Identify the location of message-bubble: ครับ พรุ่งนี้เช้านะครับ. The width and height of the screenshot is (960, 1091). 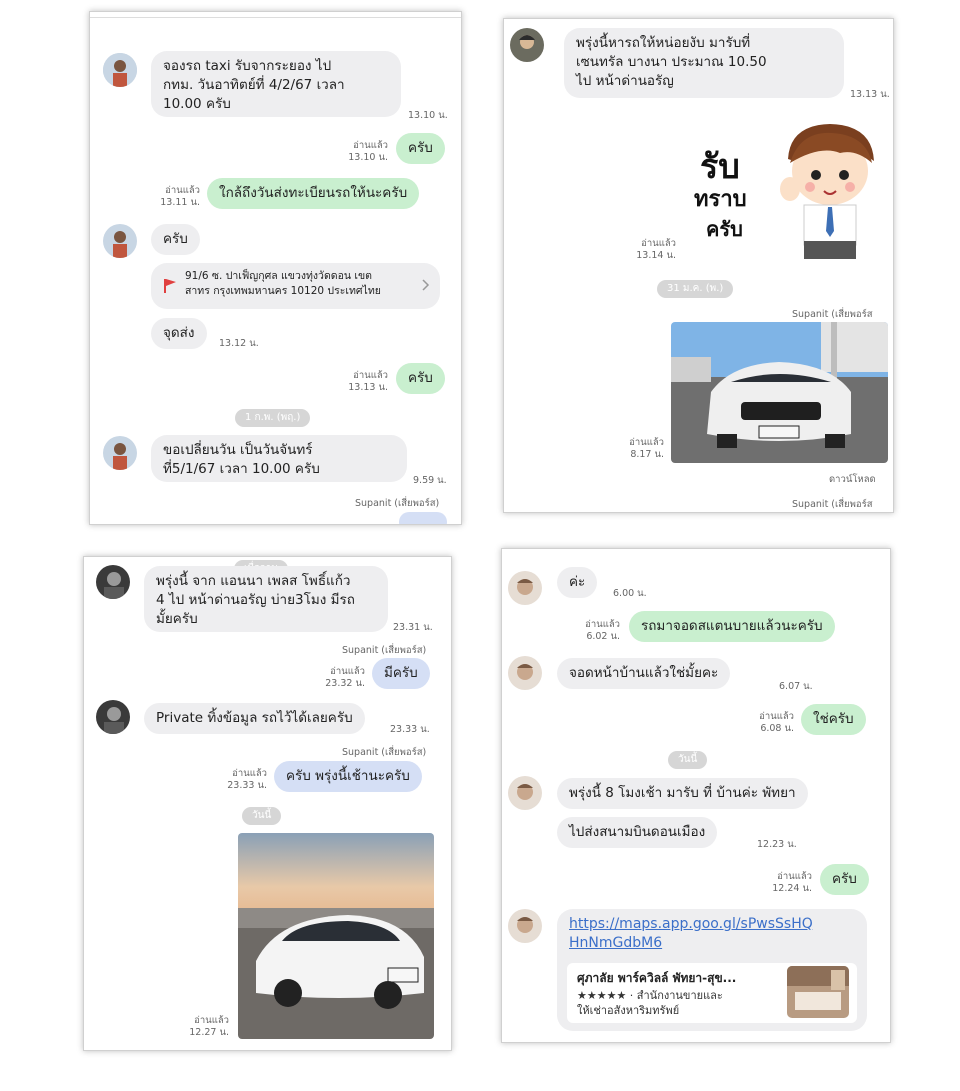
(348, 776).